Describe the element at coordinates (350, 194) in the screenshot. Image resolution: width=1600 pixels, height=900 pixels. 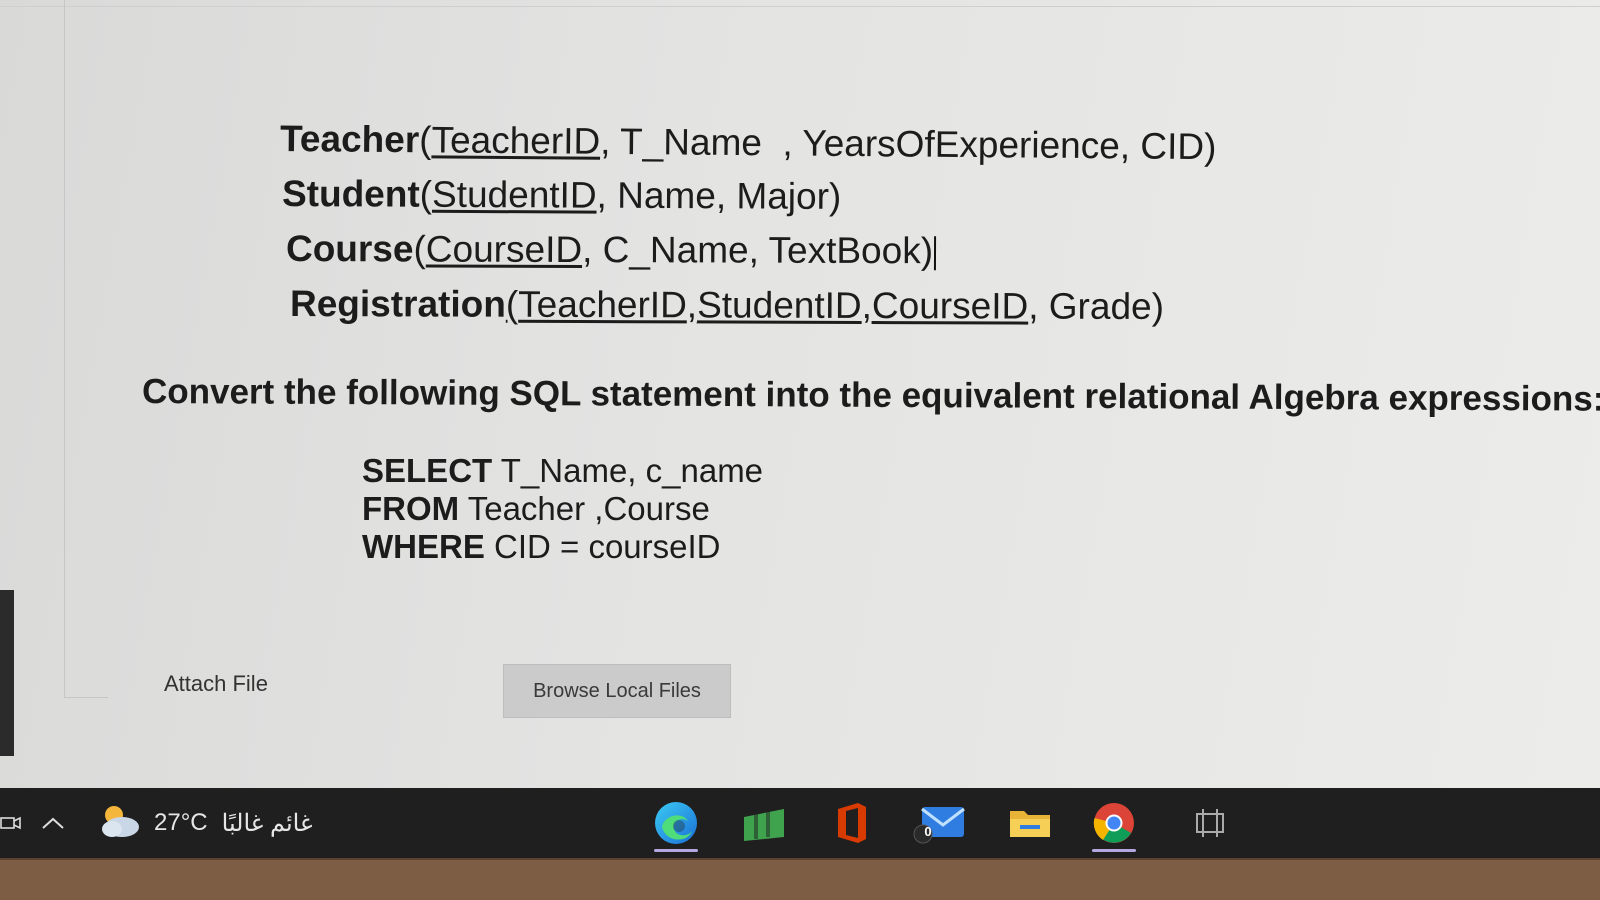
I see `relation-name: Student` at that location.